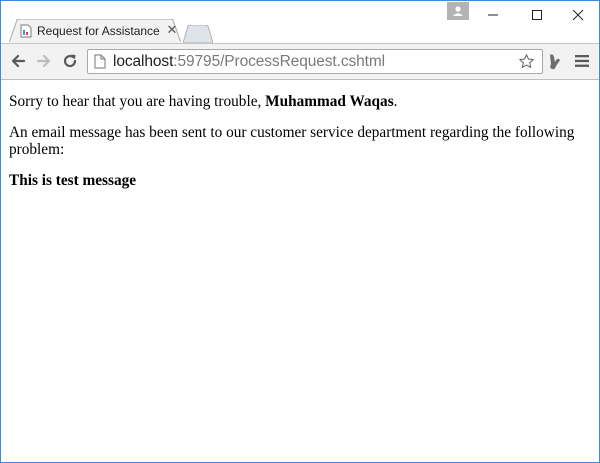  I want to click on close-icon: ✕, so click(172, 30).